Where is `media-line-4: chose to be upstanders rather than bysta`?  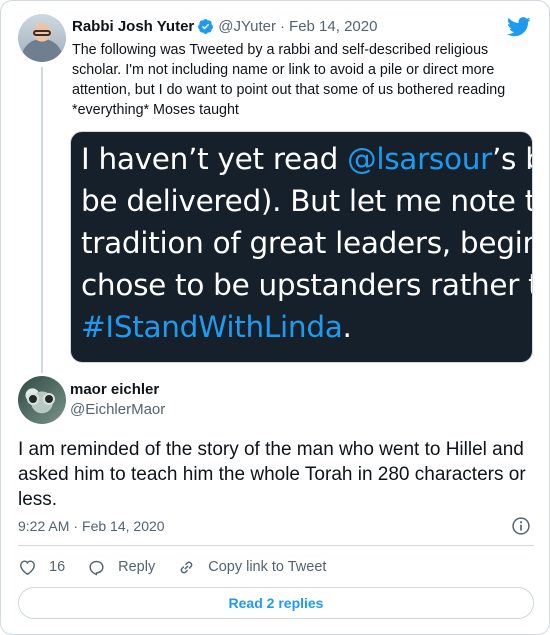 media-line-4: chose to be upstanders rather than bysta is located at coordinates (306, 285).